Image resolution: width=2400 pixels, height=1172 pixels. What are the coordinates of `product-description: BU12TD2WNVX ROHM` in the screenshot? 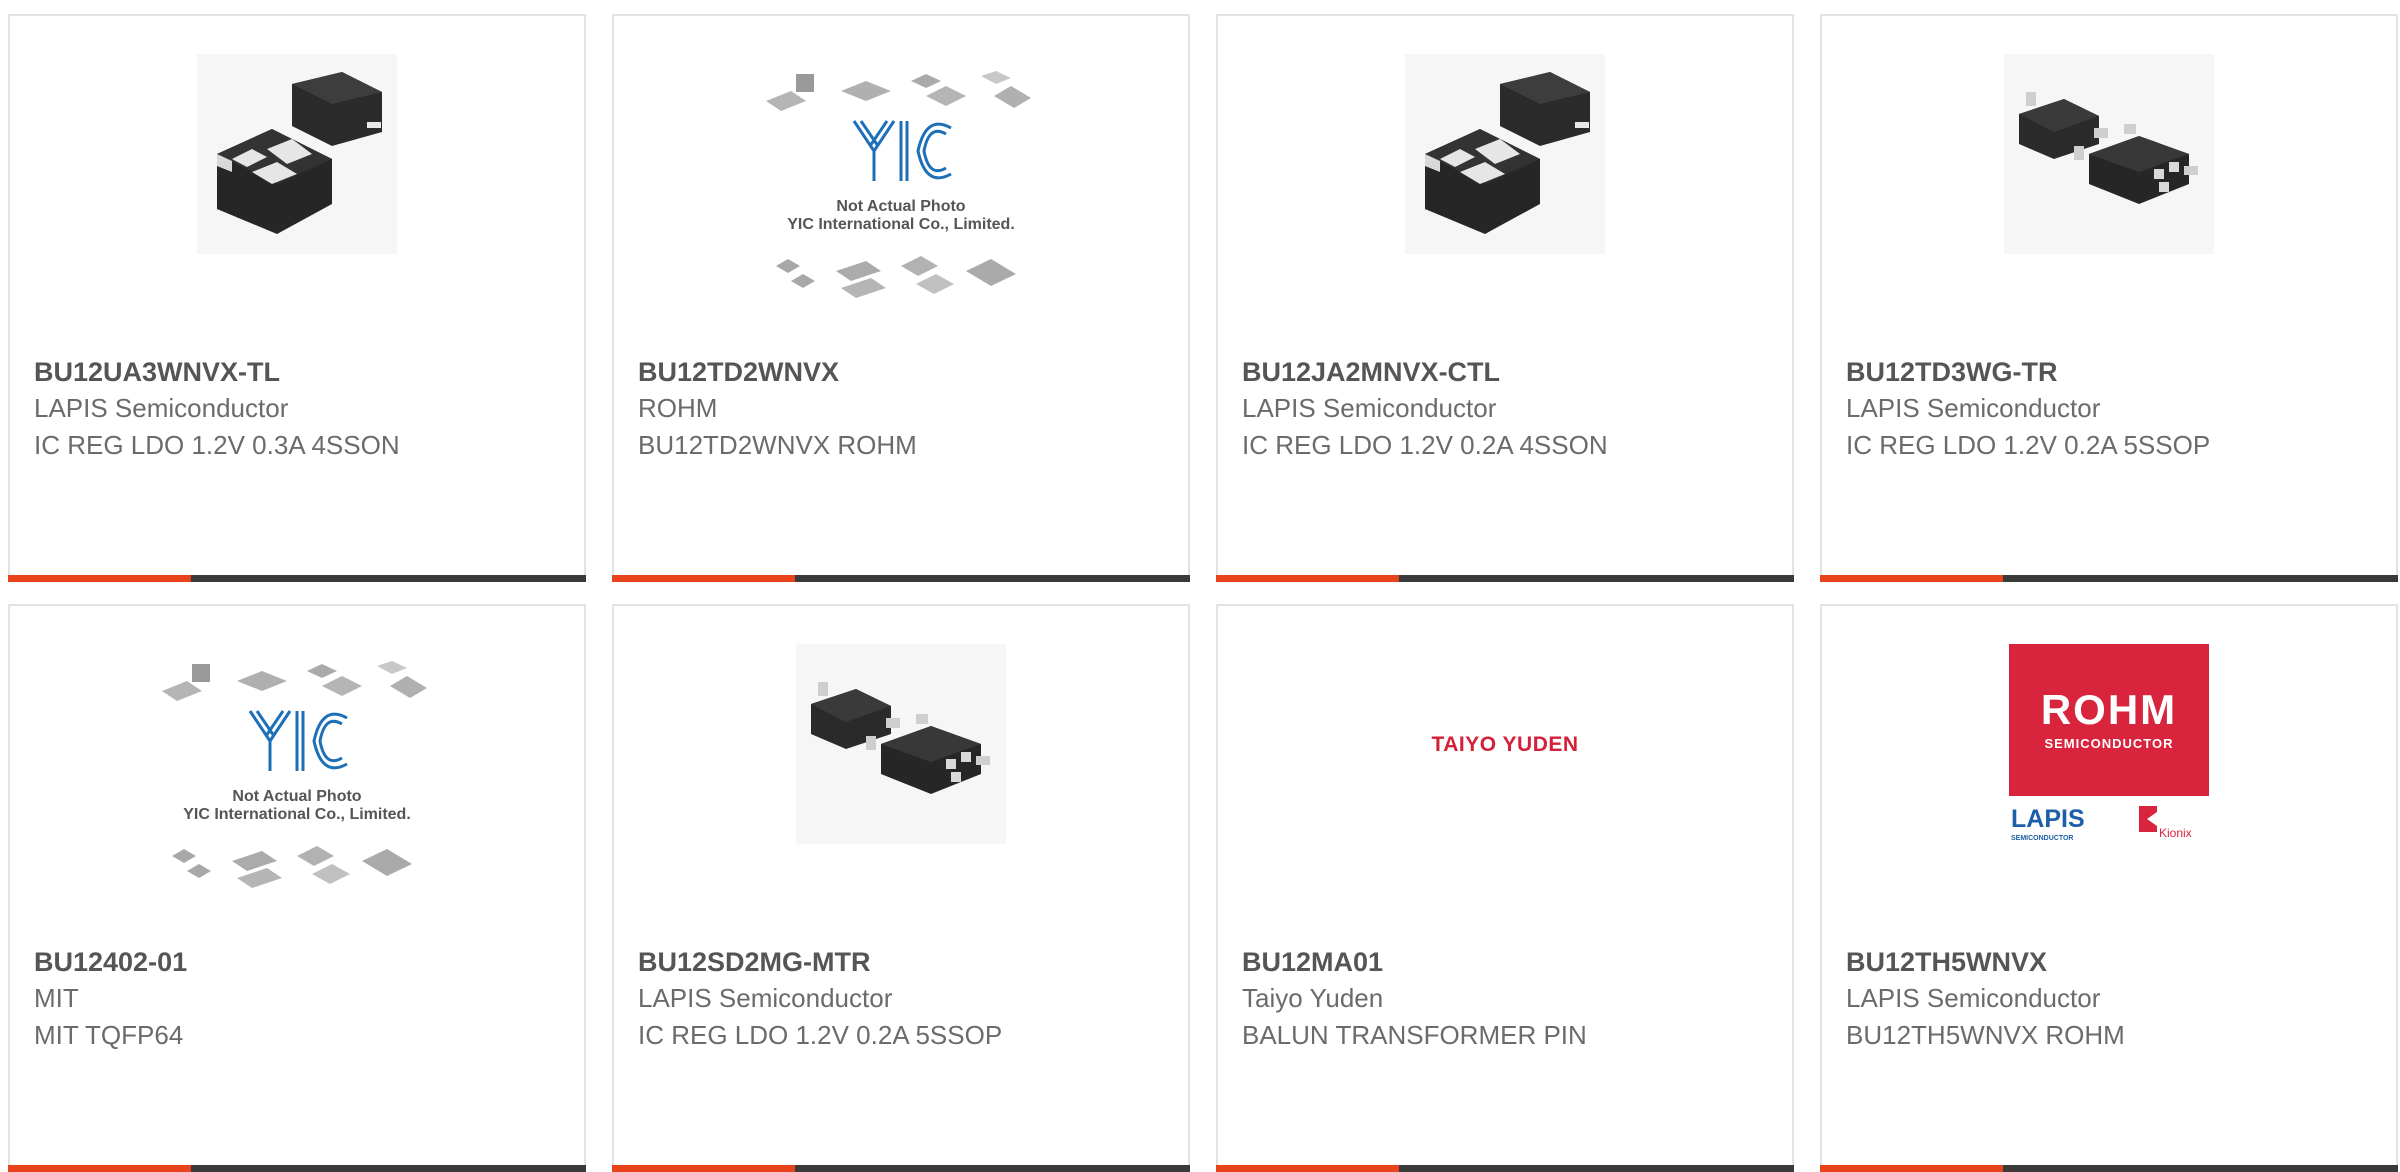 It's located at (777, 445).